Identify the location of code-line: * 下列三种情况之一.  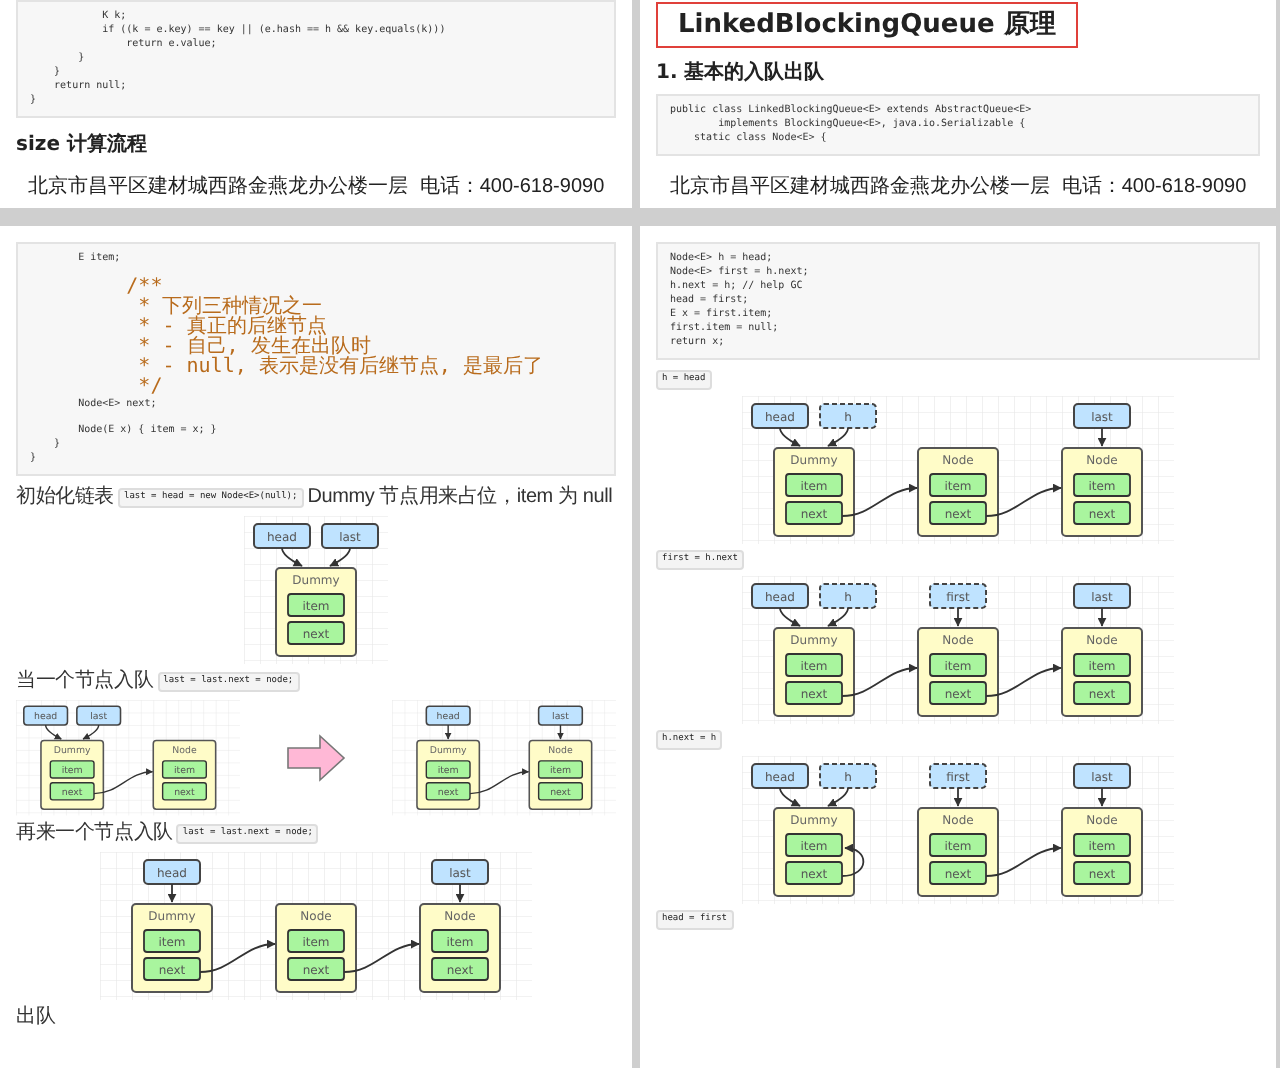
(229, 308).